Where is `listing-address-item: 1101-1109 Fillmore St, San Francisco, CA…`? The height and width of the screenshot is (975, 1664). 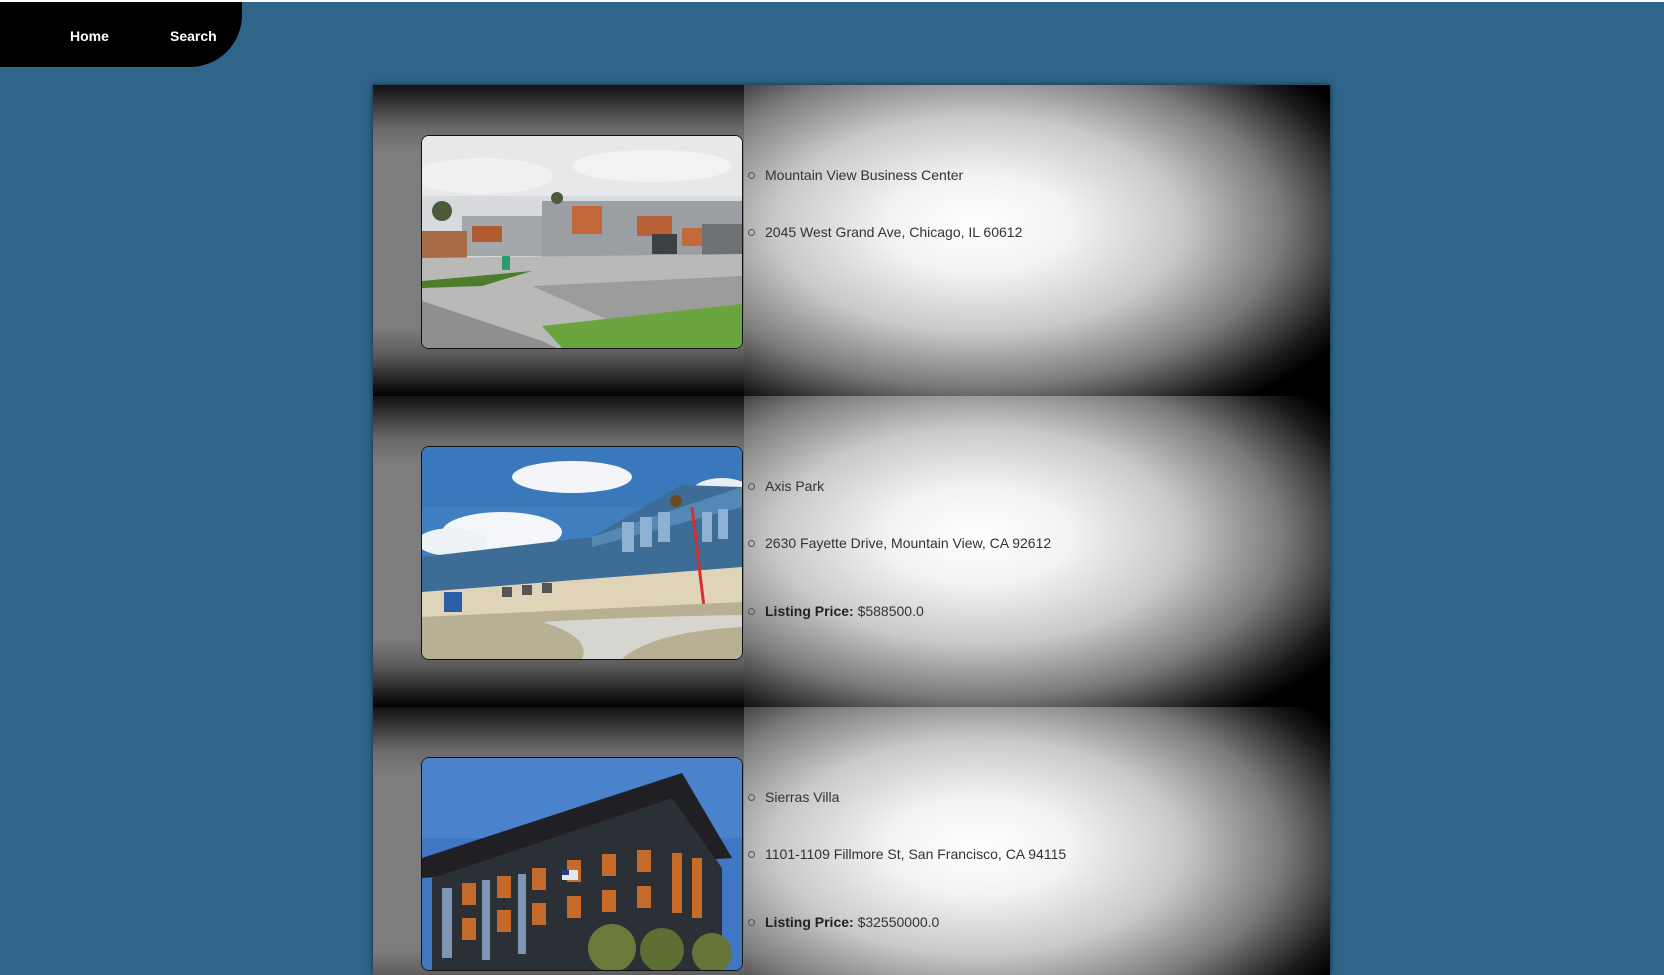
listing-address-item: 1101-1109 Fillmore St, San Francisco, CA… is located at coordinates (907, 854).